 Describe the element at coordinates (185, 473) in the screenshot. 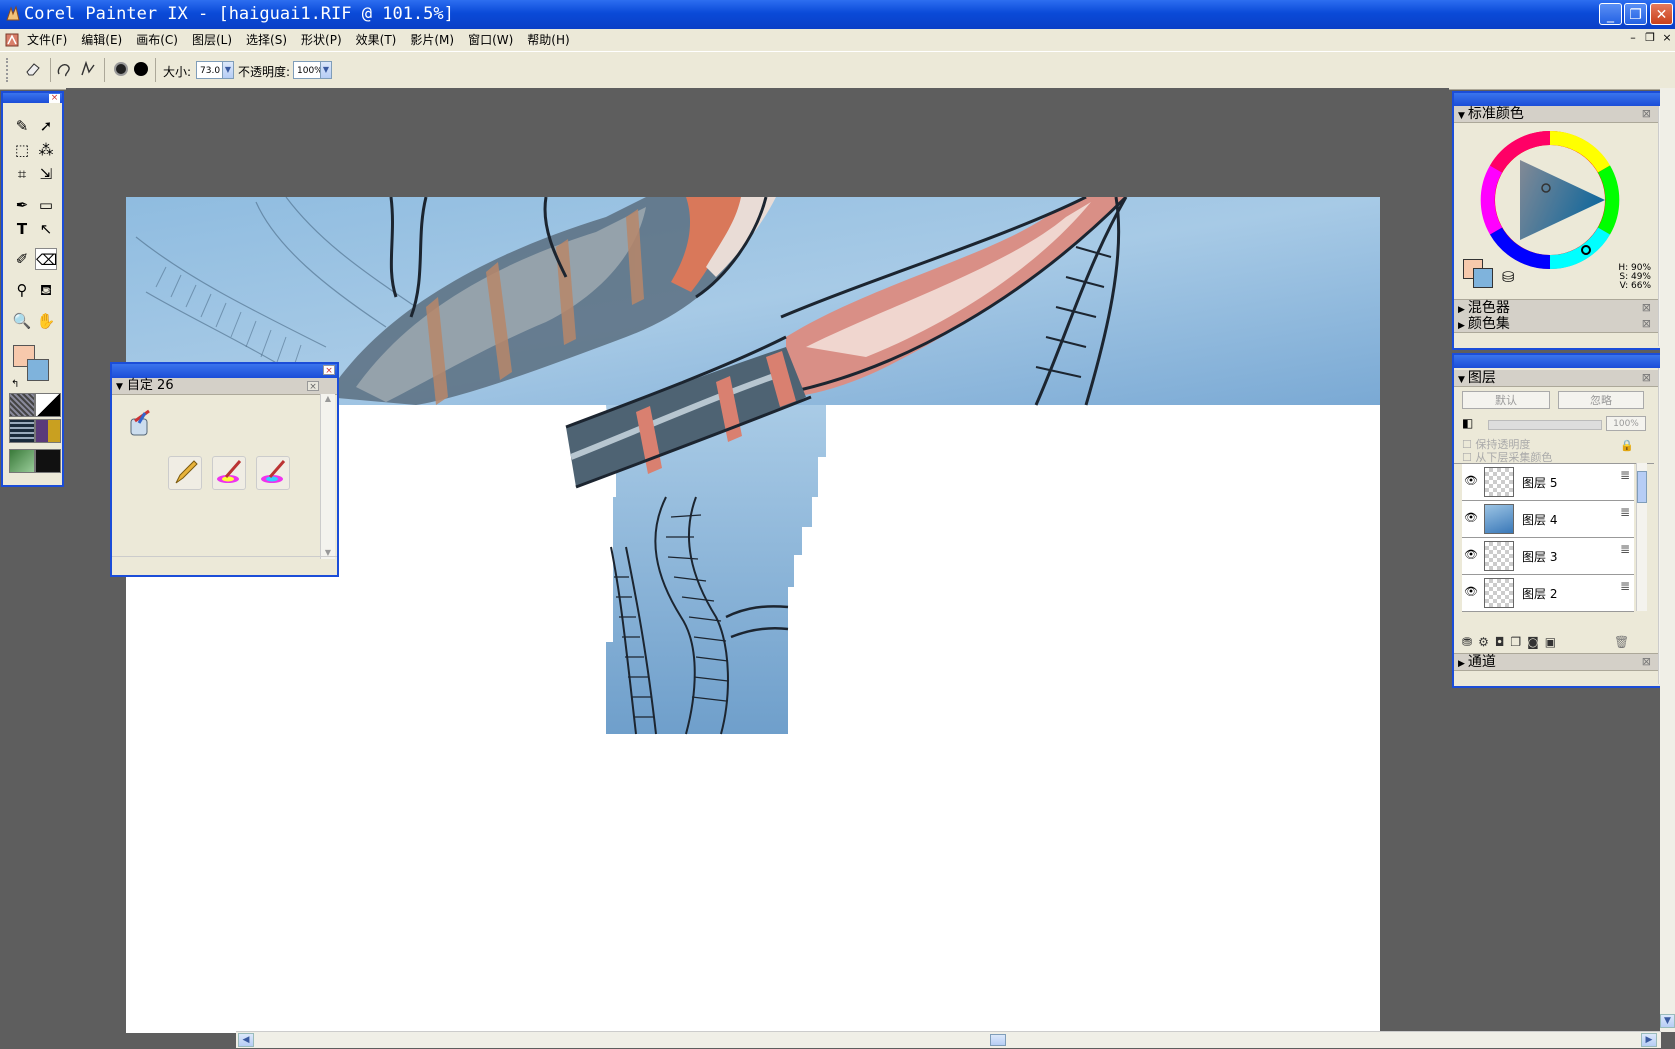

I see `pencil-variant-icon` at that location.